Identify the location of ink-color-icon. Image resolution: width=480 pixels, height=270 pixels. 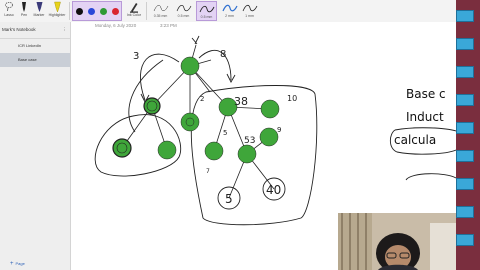
(134, 8).